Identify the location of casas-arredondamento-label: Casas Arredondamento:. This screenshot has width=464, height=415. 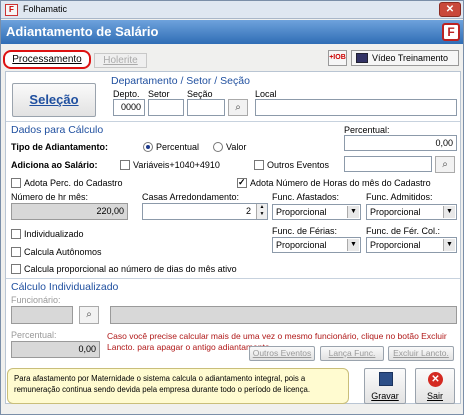
(191, 197).